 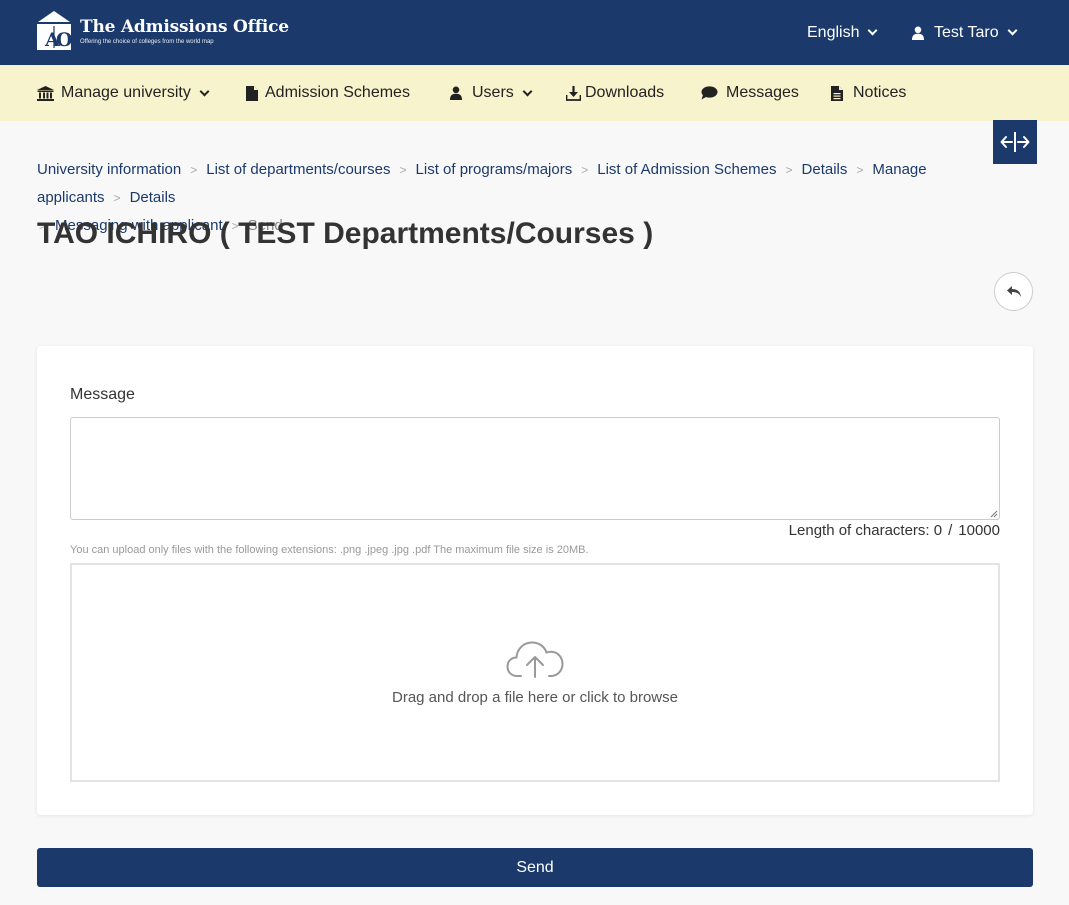 What do you see at coordinates (950, 530) in the screenshot?
I see `counter-slash: /` at bounding box center [950, 530].